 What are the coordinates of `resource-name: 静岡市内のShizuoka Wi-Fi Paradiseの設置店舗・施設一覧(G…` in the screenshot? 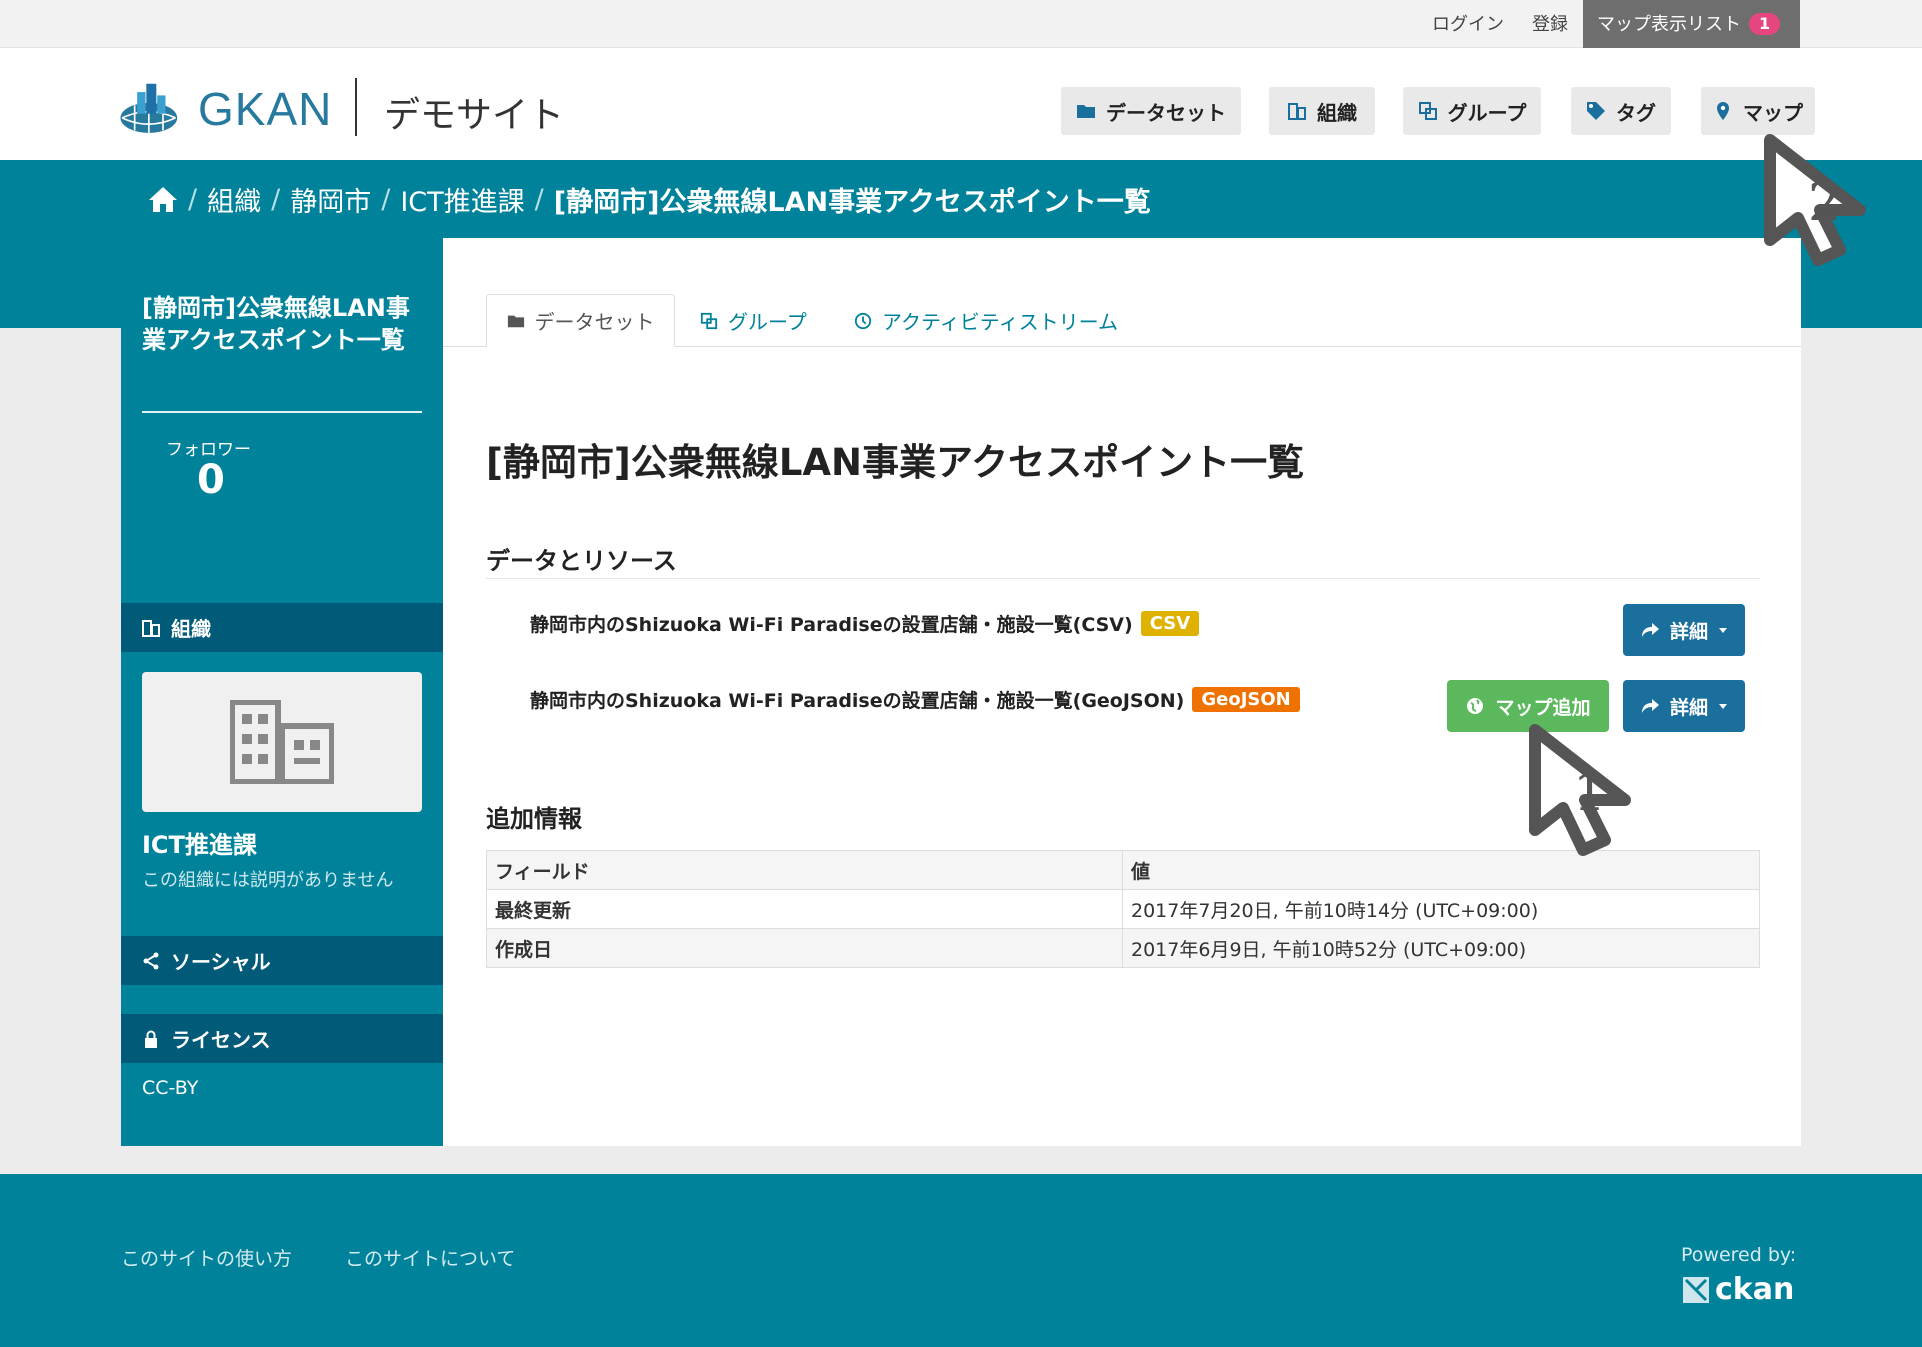 It's located at (857, 699).